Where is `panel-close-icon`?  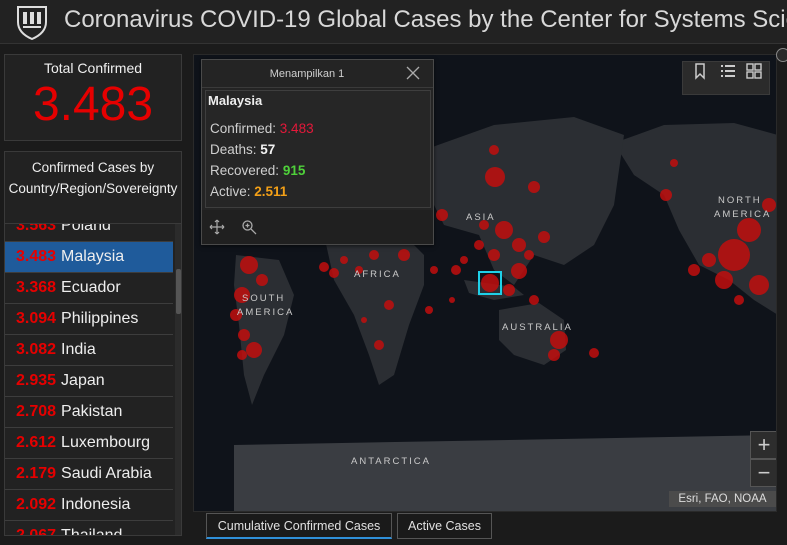 panel-close-icon is located at coordinates (781, 55).